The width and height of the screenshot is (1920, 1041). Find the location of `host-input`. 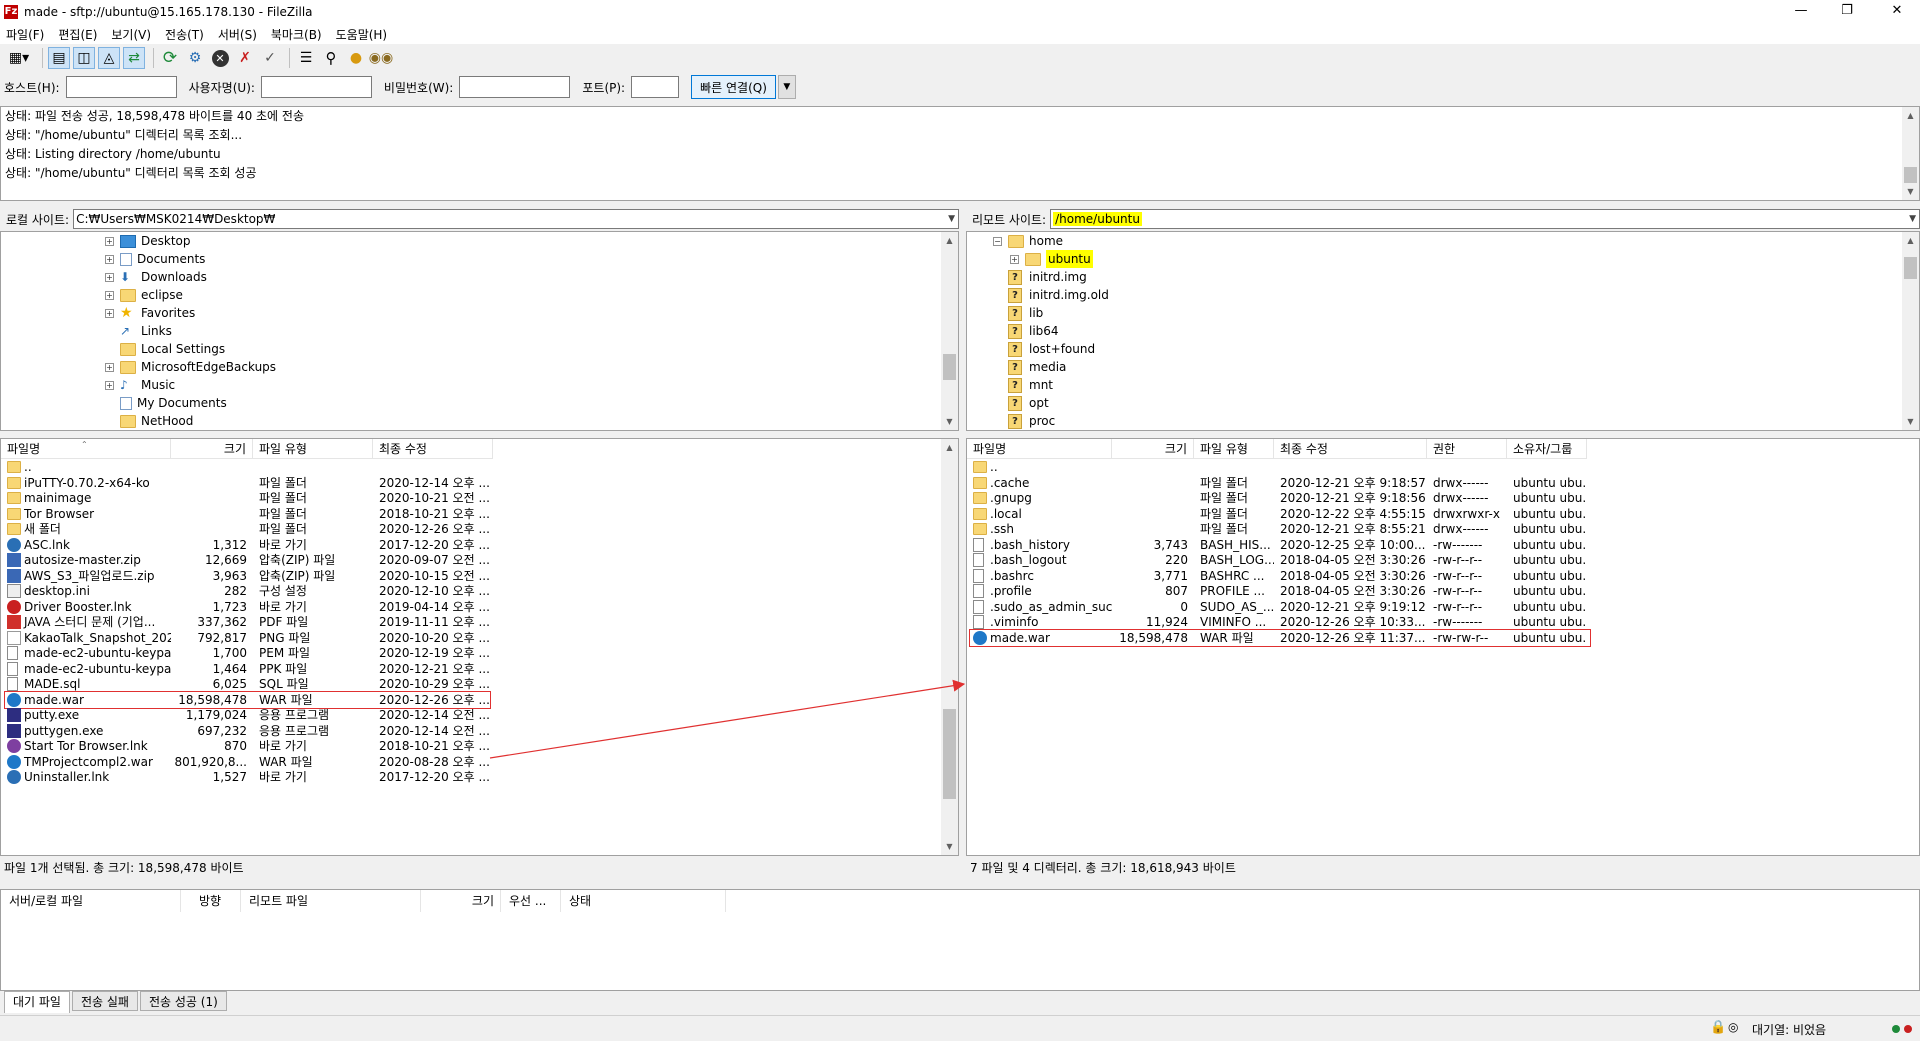

host-input is located at coordinates (121, 87).